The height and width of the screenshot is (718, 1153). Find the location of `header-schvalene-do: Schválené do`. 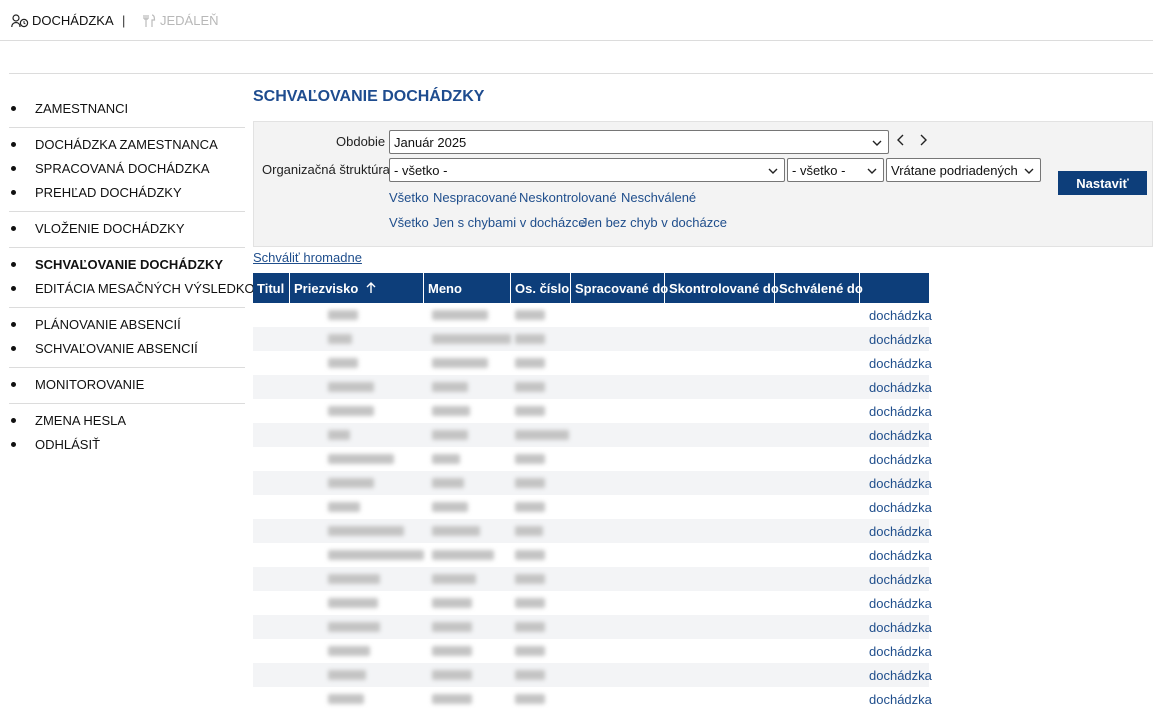

header-schvalene-do: Schválené do is located at coordinates (819, 288).